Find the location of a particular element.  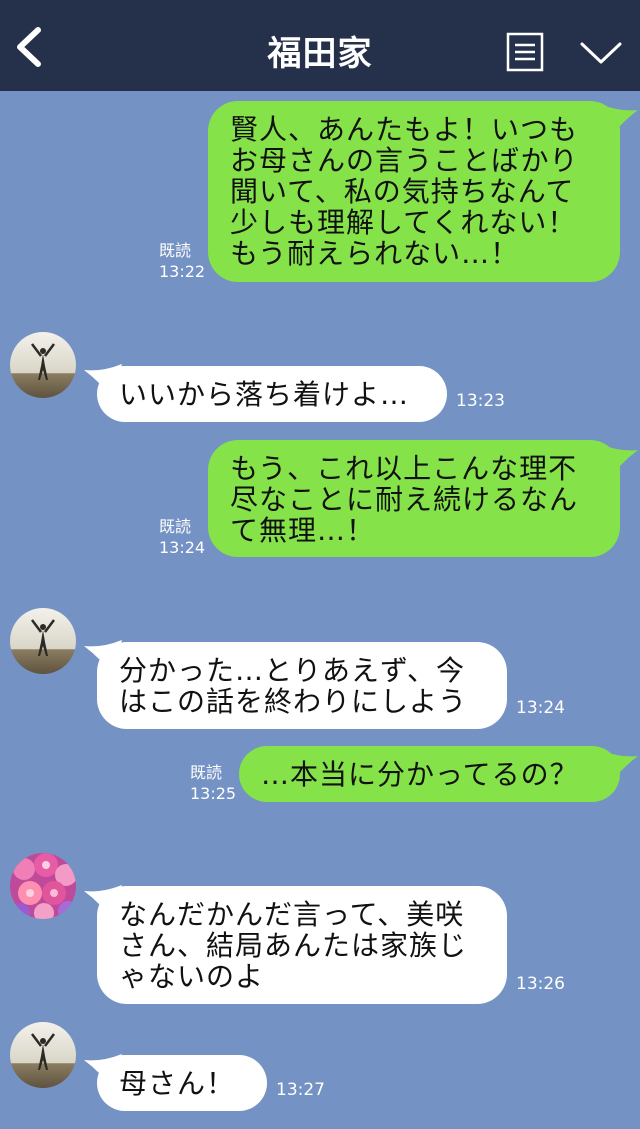

menu-list-icon is located at coordinates (525, 52).